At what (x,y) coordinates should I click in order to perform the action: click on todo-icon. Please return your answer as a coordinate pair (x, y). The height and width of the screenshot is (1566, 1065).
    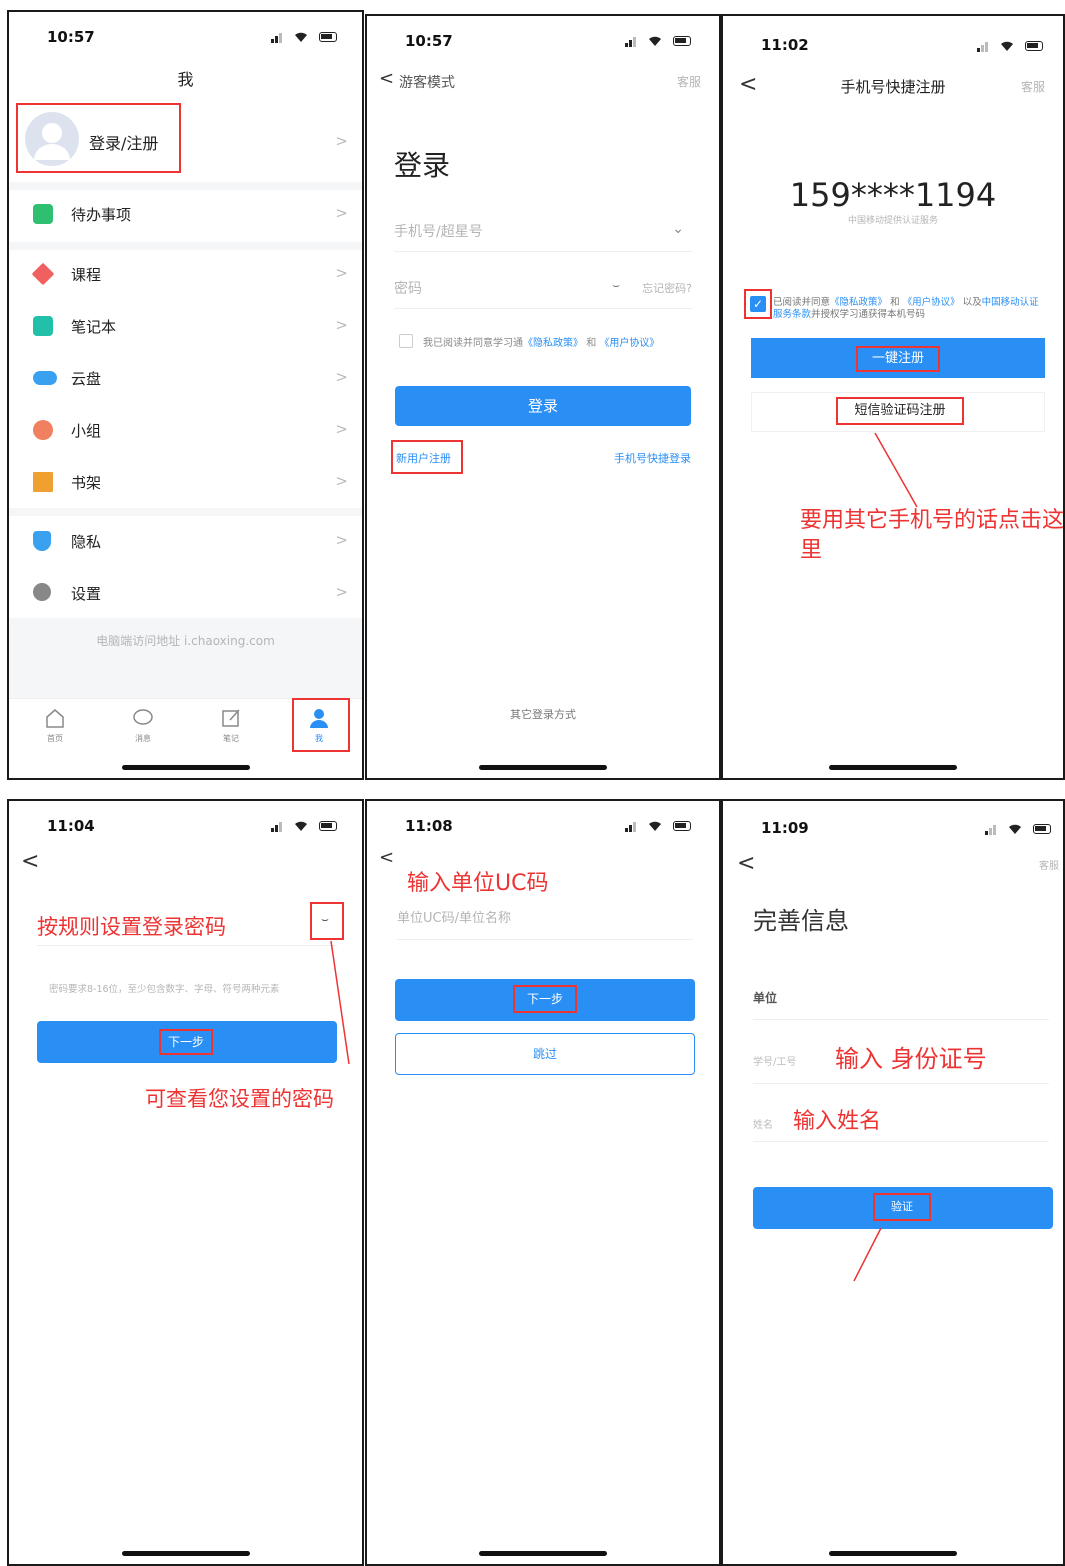
    Looking at the image, I should click on (43, 214).